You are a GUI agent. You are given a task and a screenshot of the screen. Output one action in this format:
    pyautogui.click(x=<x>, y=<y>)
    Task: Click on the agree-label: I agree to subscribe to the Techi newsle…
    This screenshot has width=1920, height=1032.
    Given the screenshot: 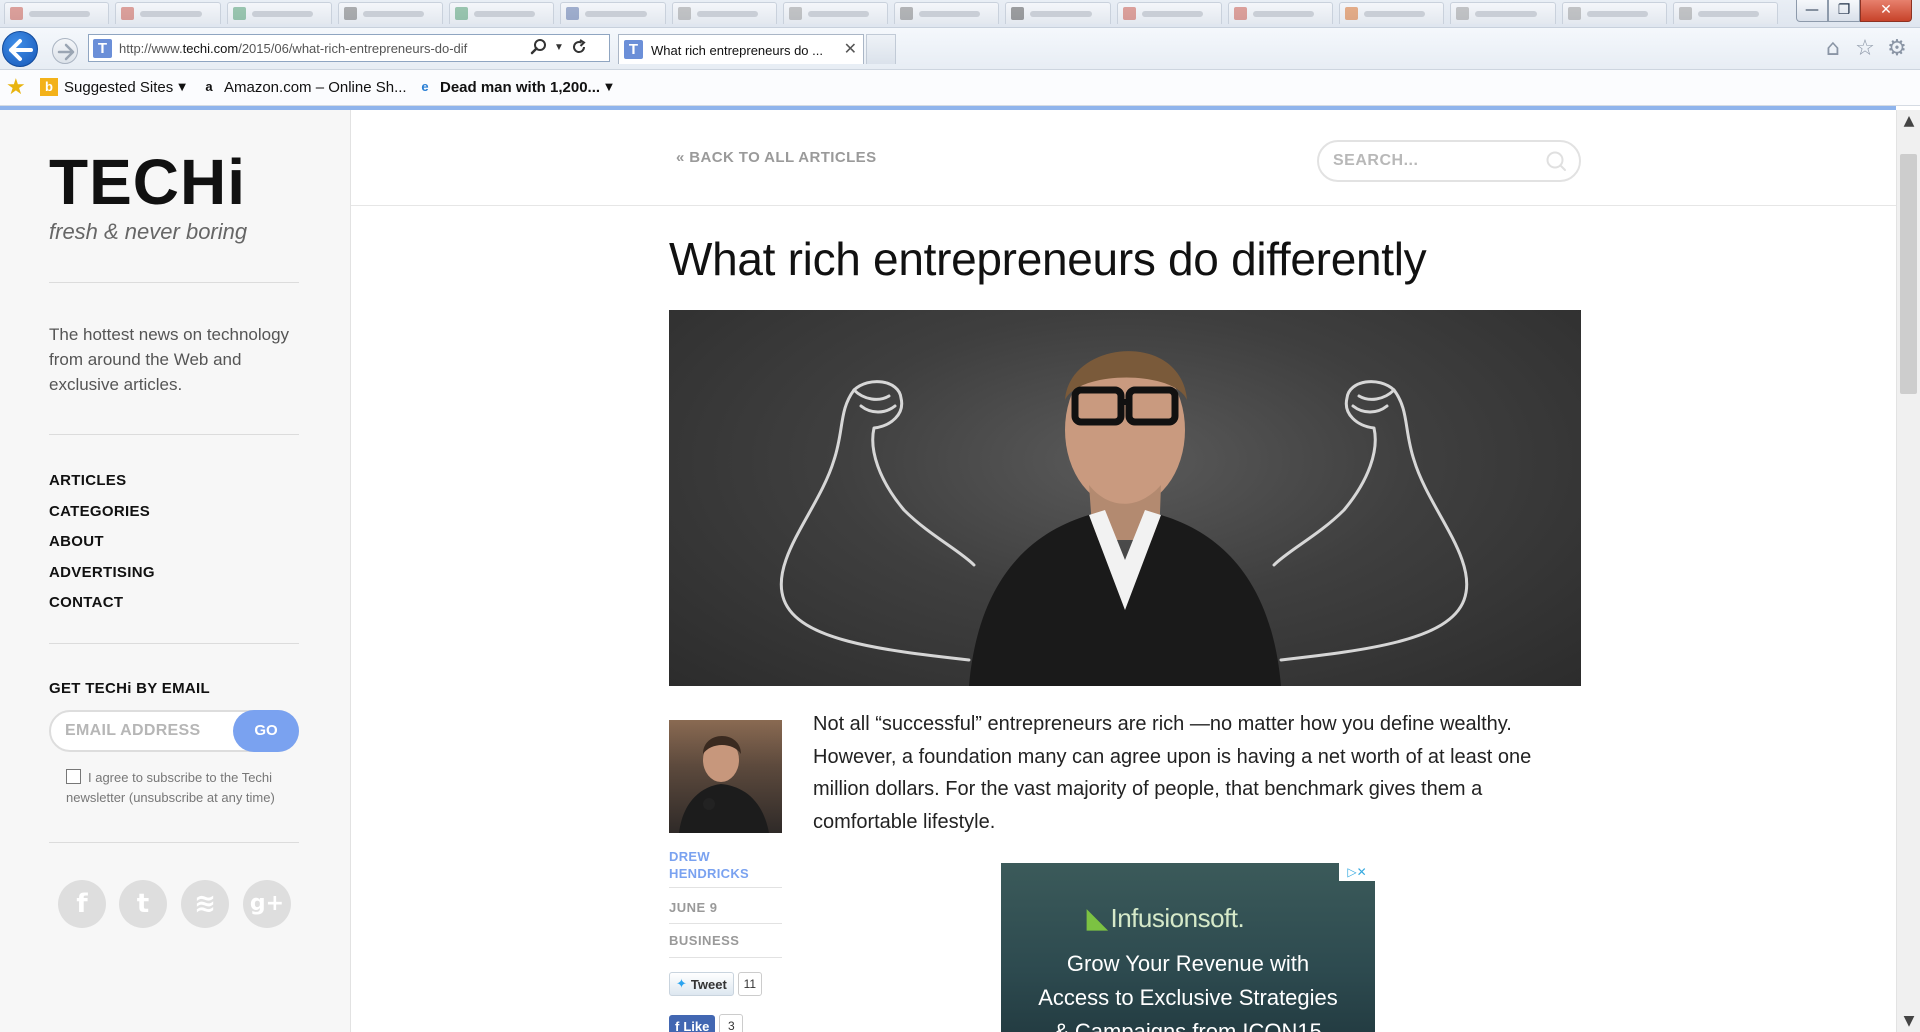 What is the action you would take?
    pyautogui.click(x=170, y=787)
    